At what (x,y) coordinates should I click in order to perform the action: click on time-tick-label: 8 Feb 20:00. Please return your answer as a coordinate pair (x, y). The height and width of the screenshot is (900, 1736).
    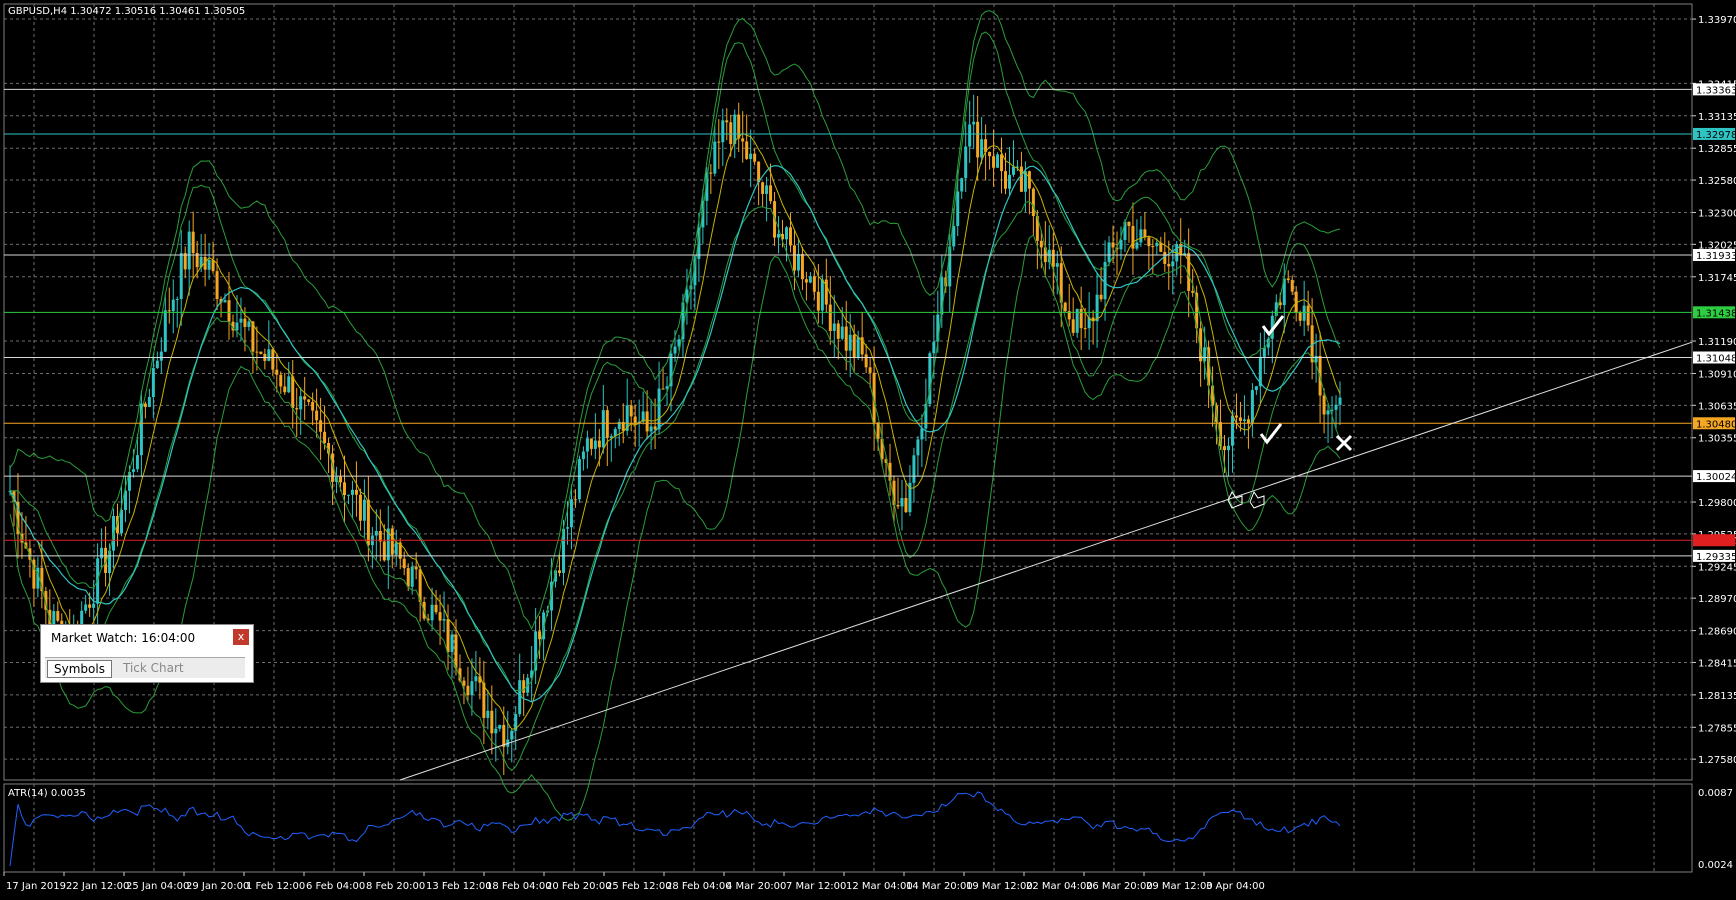
    Looking at the image, I should click on (395, 886).